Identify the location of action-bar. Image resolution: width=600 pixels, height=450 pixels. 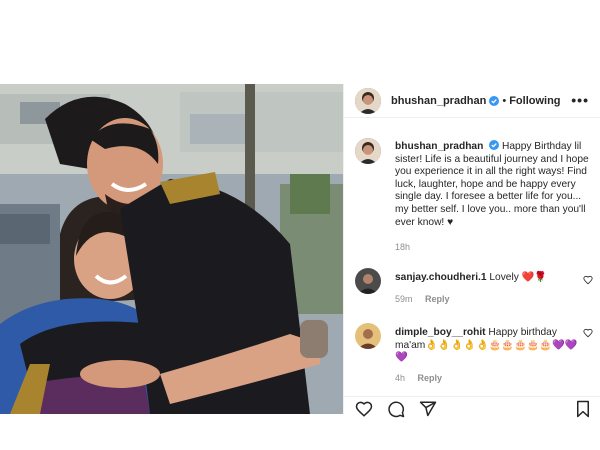
(472, 407).